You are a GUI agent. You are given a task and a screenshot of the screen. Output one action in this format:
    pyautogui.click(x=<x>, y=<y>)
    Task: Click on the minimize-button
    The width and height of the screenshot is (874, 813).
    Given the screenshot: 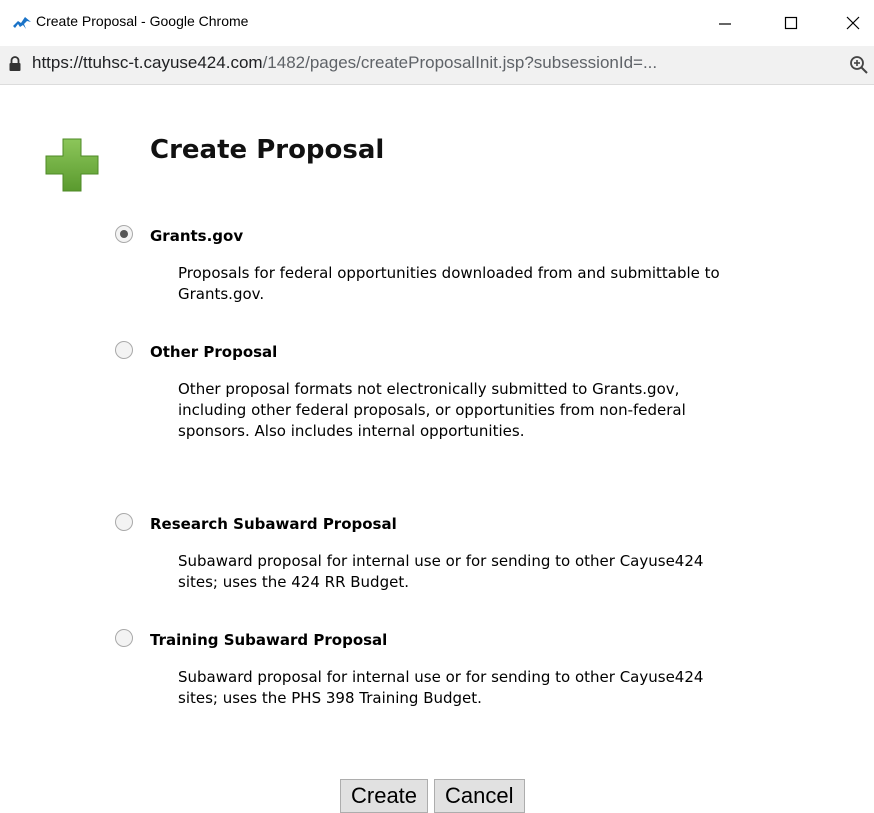 What is the action you would take?
    pyautogui.click(x=725, y=23)
    